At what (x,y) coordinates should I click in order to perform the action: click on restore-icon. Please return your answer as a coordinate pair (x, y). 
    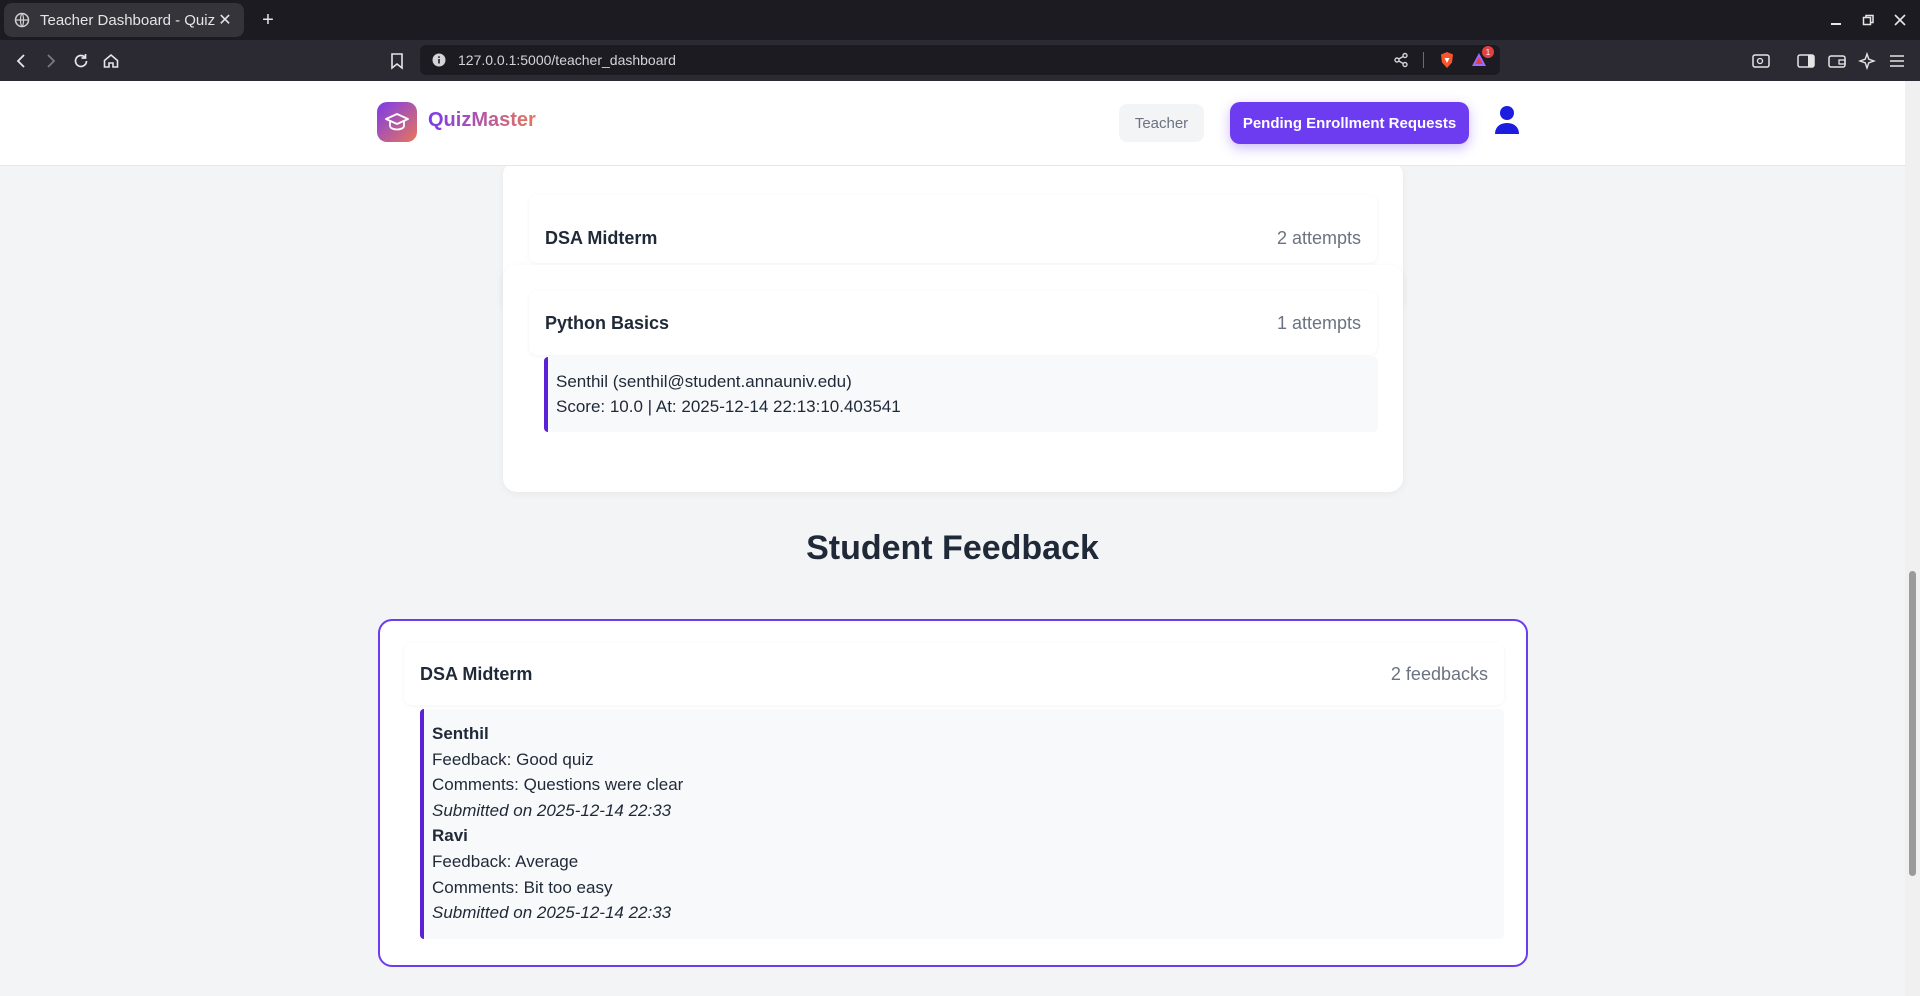
    Looking at the image, I should click on (1868, 20).